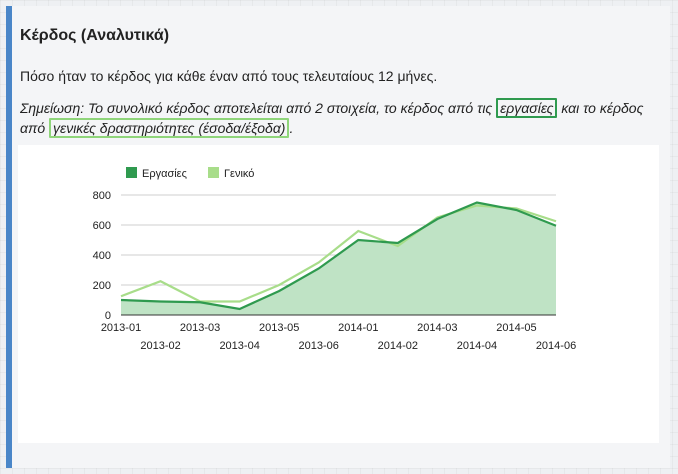  I want to click on x-tick-label: 2013-02, so click(160, 346).